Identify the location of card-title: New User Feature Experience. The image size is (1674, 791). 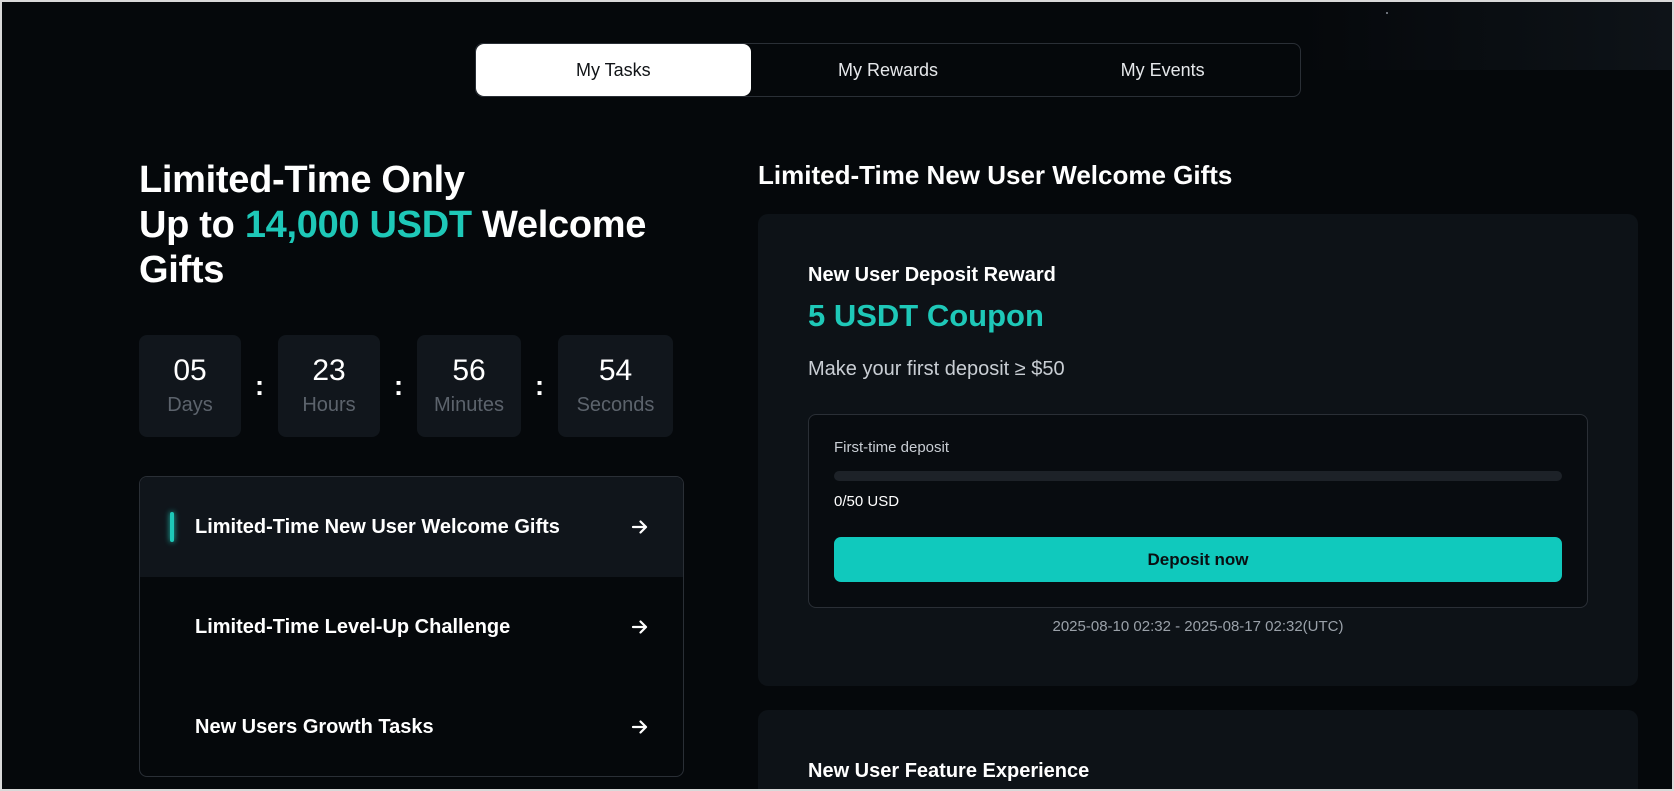
(949, 771).